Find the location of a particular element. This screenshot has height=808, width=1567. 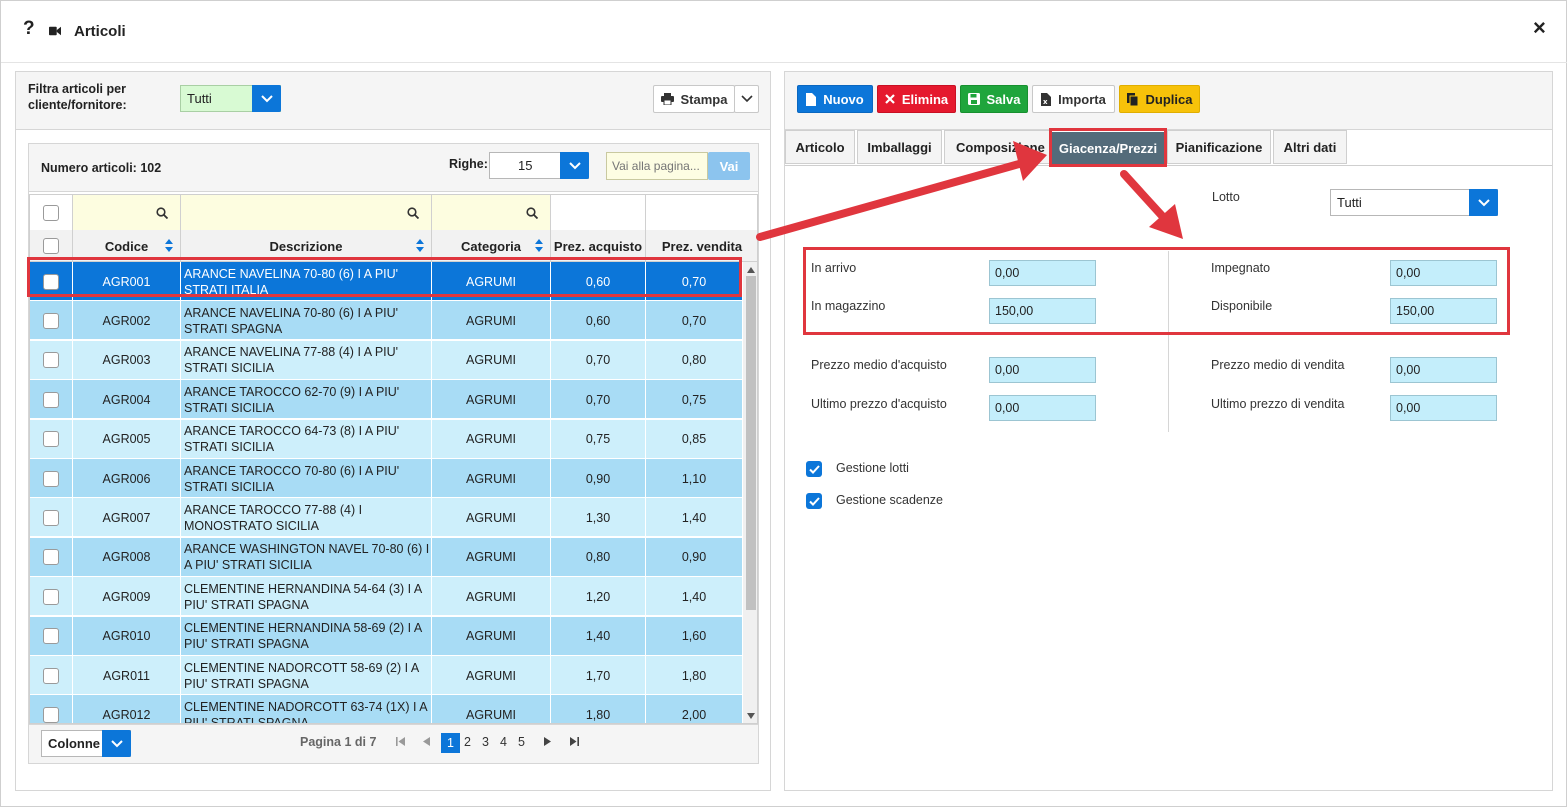

arrow-to-fields is located at coordinates (1144, 196).